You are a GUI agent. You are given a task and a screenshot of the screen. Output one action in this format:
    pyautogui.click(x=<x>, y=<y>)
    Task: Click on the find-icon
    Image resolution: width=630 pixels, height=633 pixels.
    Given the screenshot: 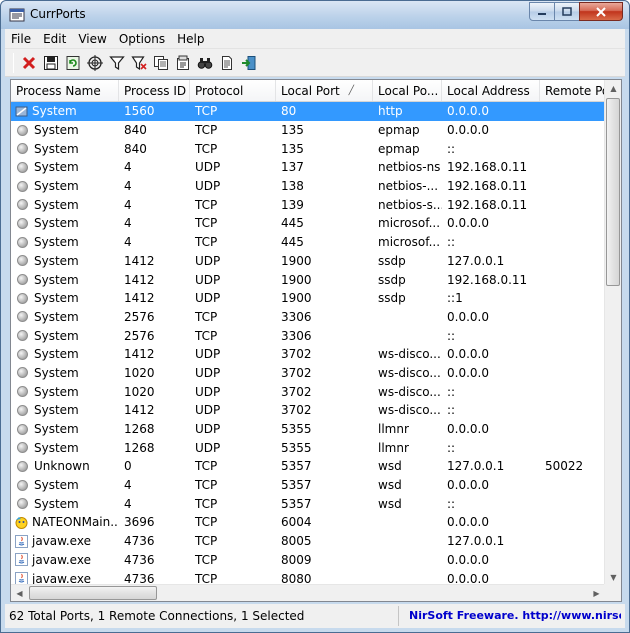 What is the action you would take?
    pyautogui.click(x=205, y=63)
    